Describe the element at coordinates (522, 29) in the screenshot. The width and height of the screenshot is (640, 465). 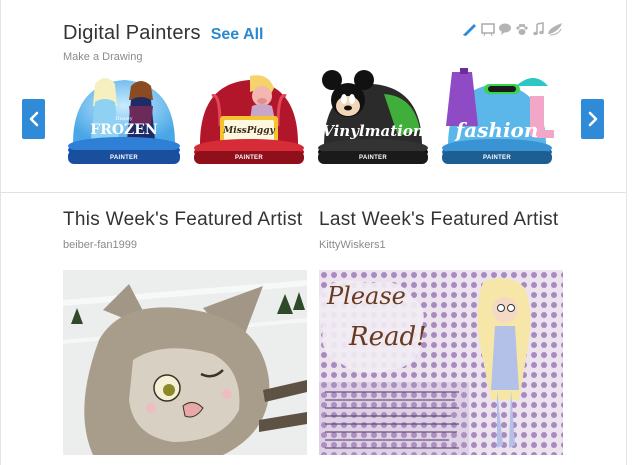
I see `paw-icon` at that location.